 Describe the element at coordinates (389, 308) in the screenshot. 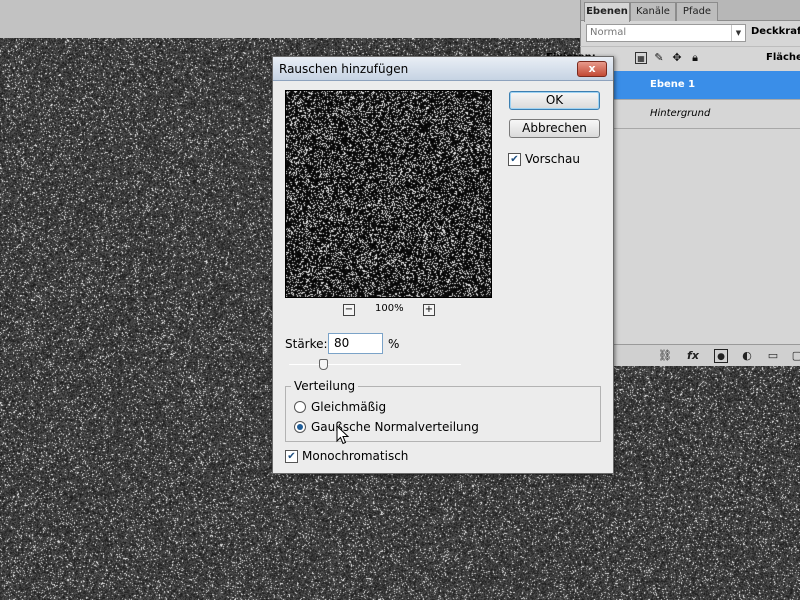

I see `zoom-level: 100%` at that location.